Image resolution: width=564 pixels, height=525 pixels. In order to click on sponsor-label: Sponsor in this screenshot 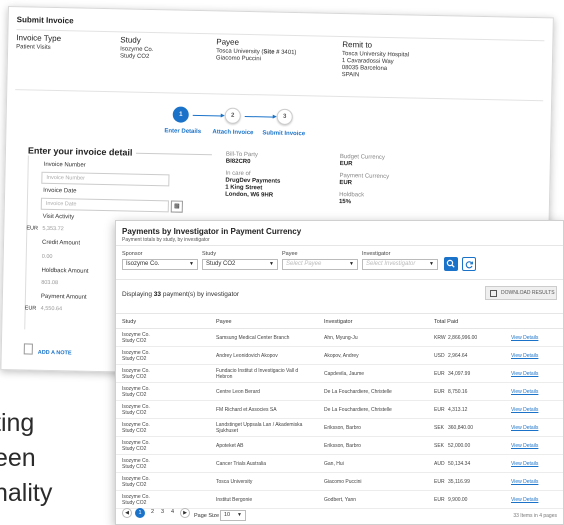, I will do `click(132, 254)`.